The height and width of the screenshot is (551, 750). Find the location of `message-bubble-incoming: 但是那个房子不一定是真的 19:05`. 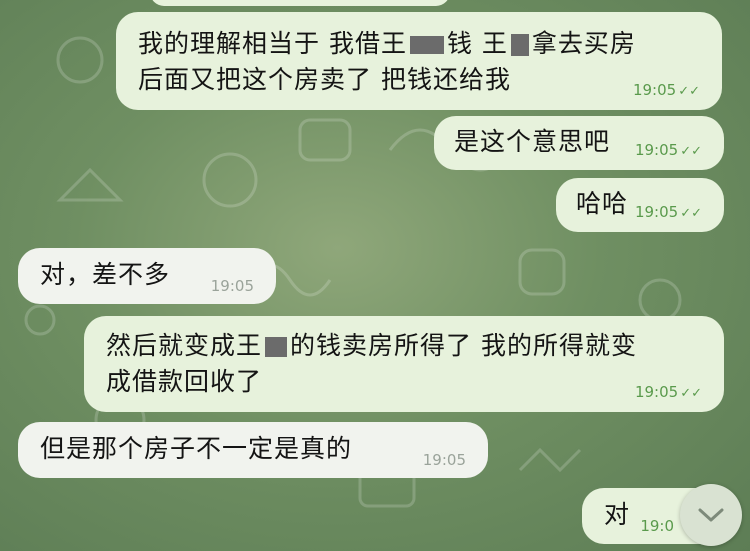

message-bubble-incoming: 但是那个房子不一定是真的 19:05 is located at coordinates (253, 450).